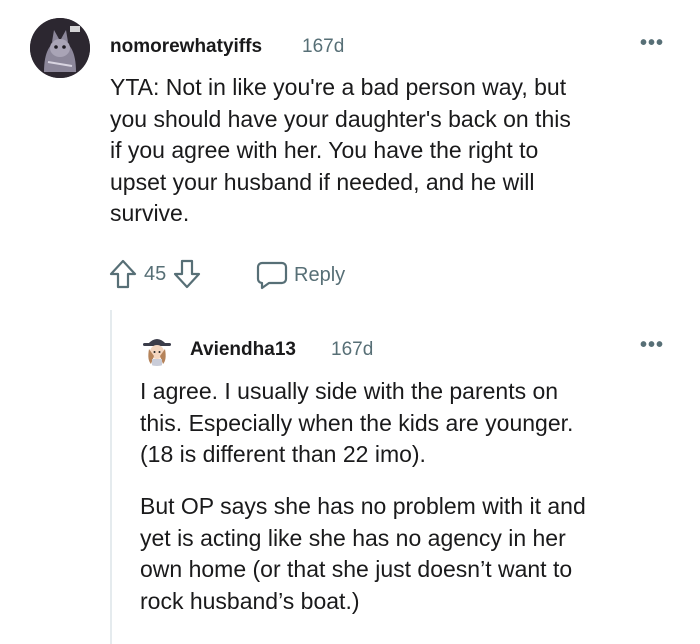 The image size is (700, 644). What do you see at coordinates (352, 349) in the screenshot?
I see `reply-age: 167d` at bounding box center [352, 349].